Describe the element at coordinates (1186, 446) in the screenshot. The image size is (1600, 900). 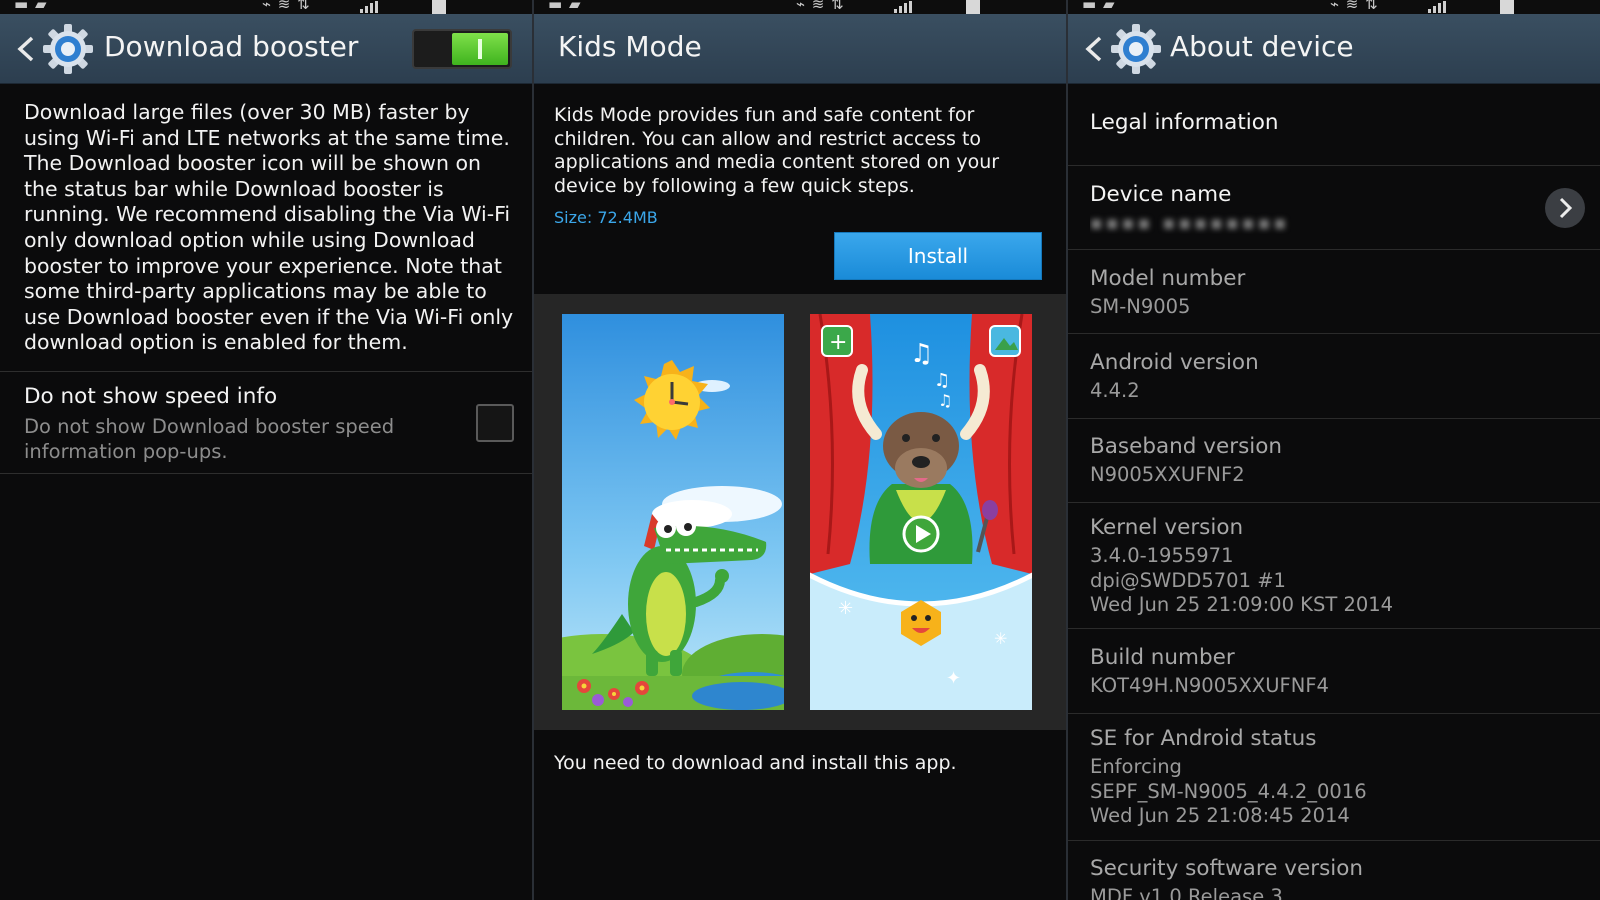
I see `item-title: Baseband version` at that location.